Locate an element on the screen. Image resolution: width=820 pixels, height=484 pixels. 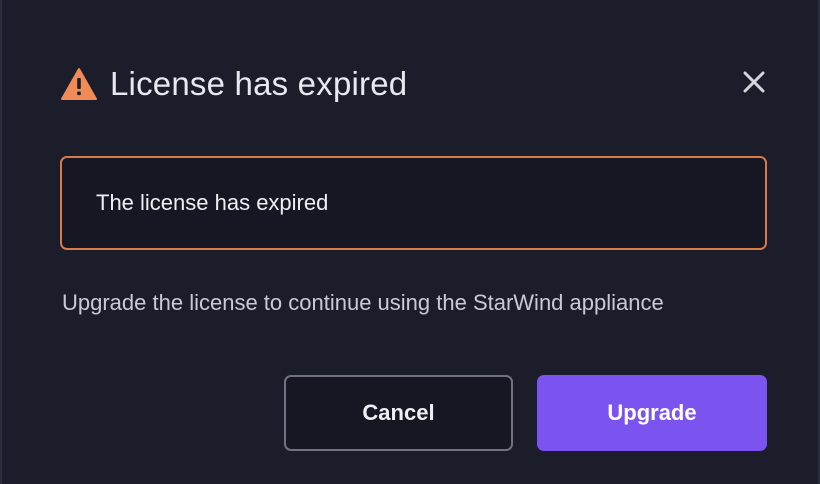
dialog-title: License has expired is located at coordinates (259, 83).